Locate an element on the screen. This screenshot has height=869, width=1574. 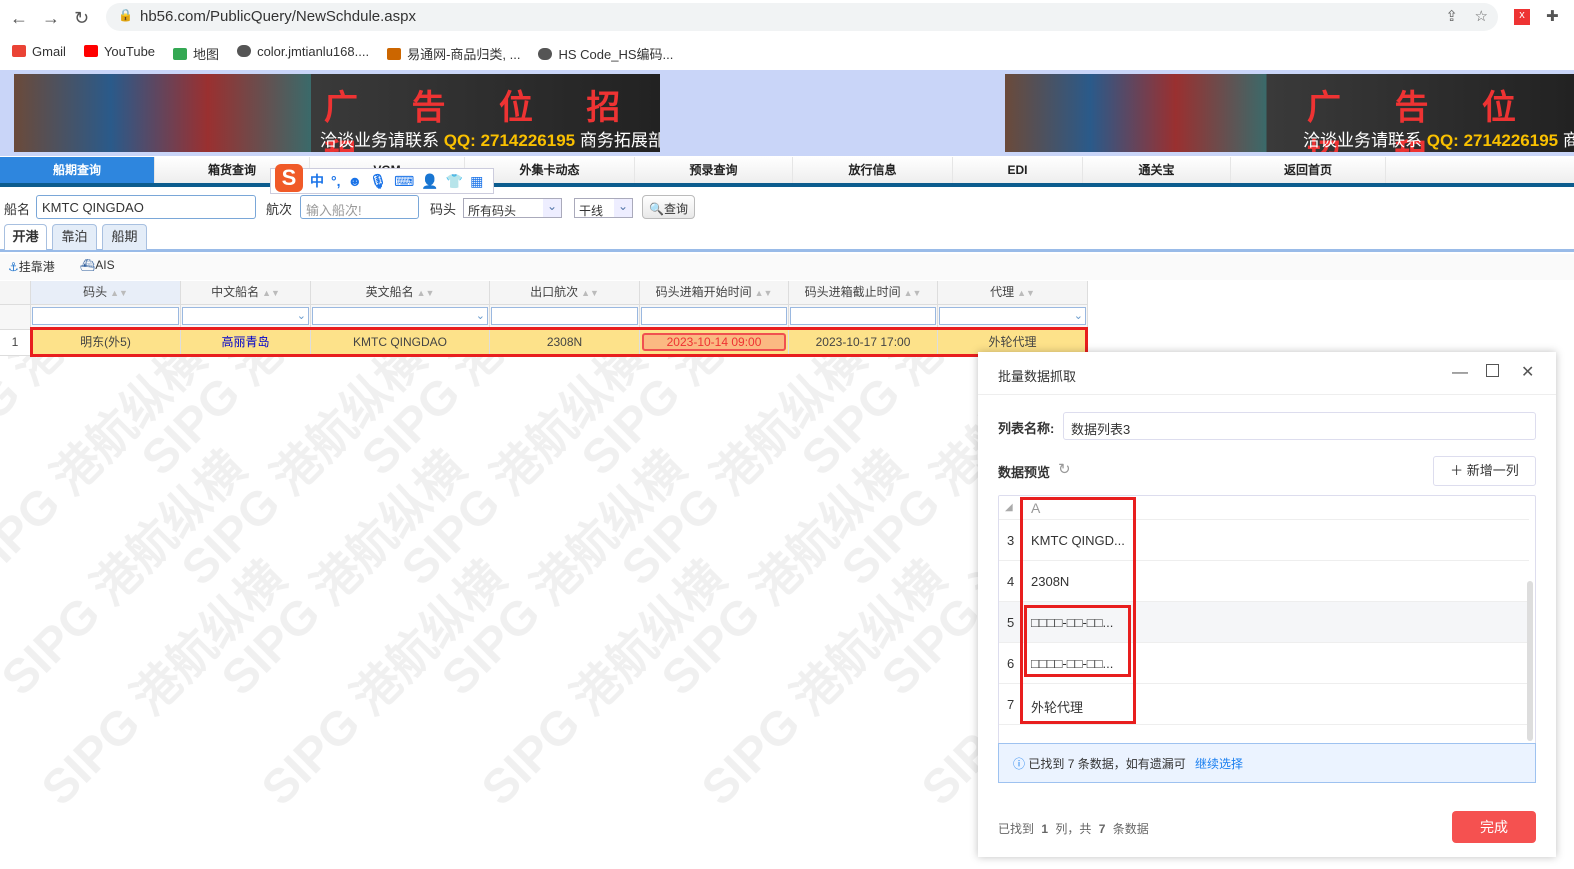
select-all-corner-icon: ◢ is located at coordinates (1009, 507).